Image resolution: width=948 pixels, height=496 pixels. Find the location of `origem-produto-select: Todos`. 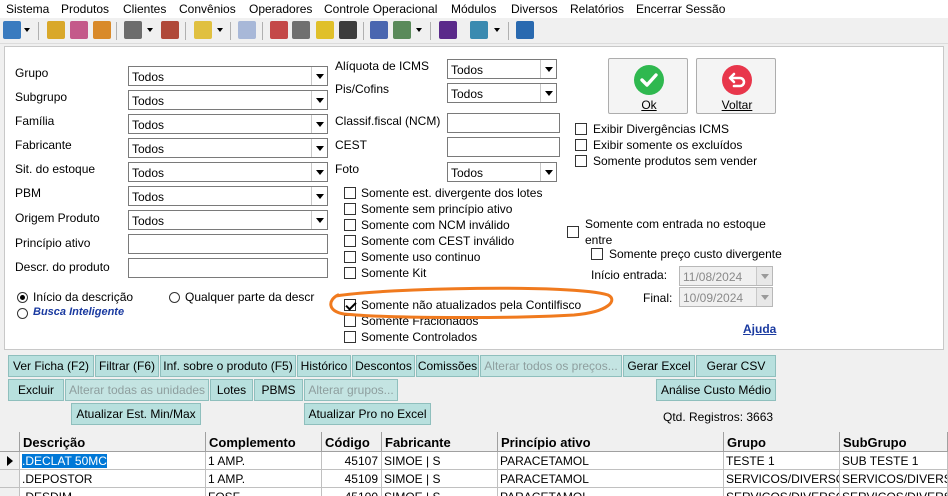

origem-produto-select: Todos is located at coordinates (228, 220).